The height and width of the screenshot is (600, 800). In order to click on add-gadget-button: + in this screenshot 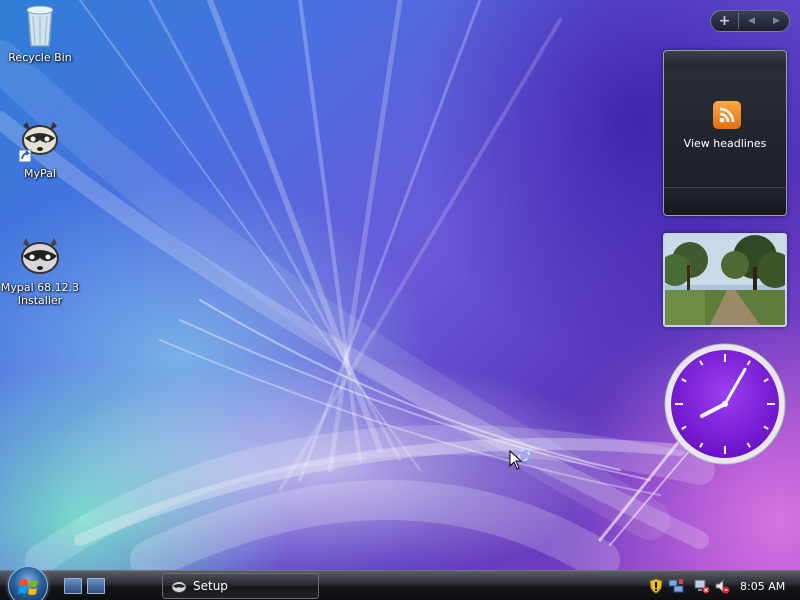, I will do `click(725, 21)`.